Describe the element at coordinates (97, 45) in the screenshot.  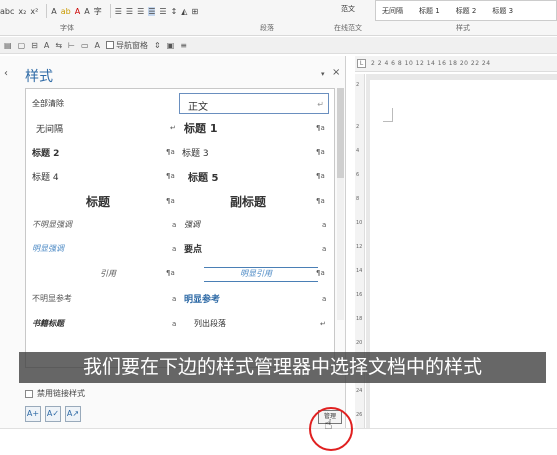
I see `format-icon: A` at that location.